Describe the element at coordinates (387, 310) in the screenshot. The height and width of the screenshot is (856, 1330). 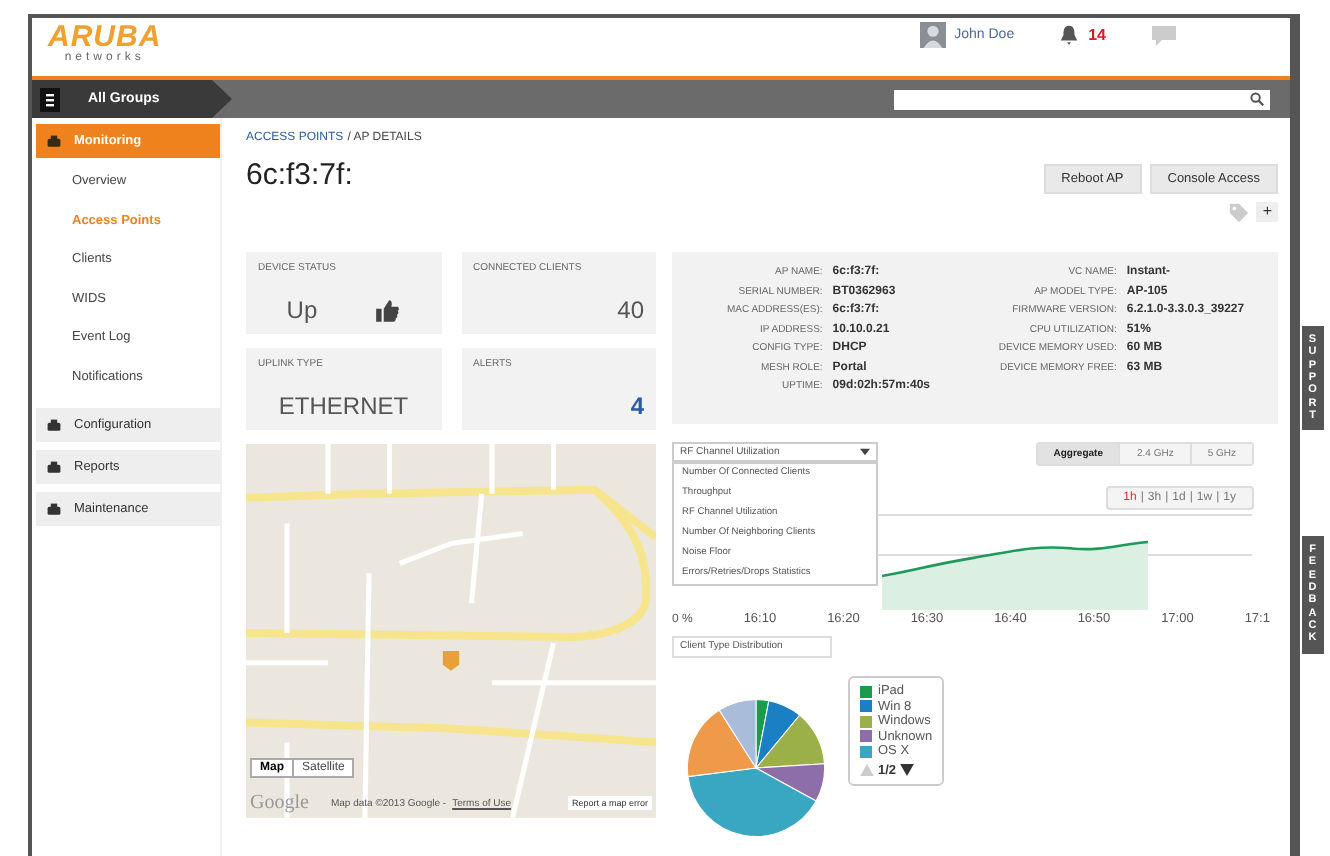
I see `thumbs-up-icon` at that location.